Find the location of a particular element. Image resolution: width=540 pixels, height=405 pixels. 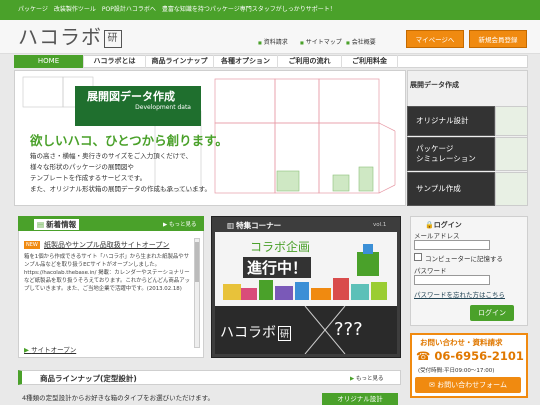

hero-badge-title: 展開図データ作成 is located at coordinates (131, 96).